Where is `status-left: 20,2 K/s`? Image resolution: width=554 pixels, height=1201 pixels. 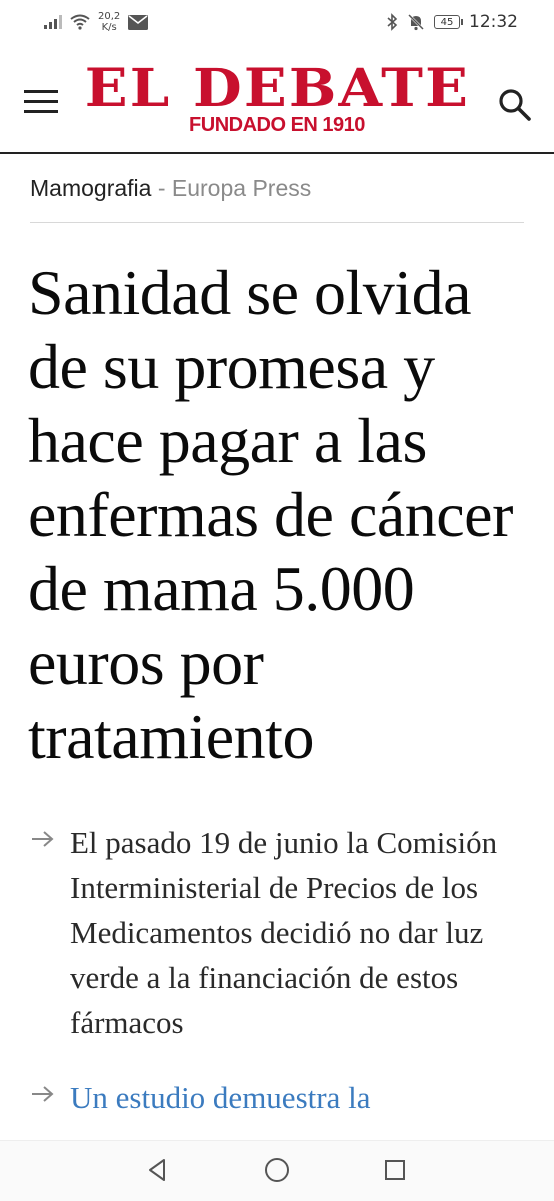 status-left: 20,2 K/s is located at coordinates (96, 22).